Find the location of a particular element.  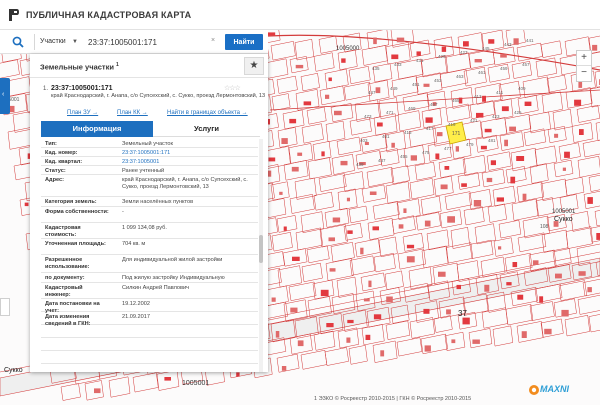

watermark-text: MAXNI is located at coordinates (554, 389).